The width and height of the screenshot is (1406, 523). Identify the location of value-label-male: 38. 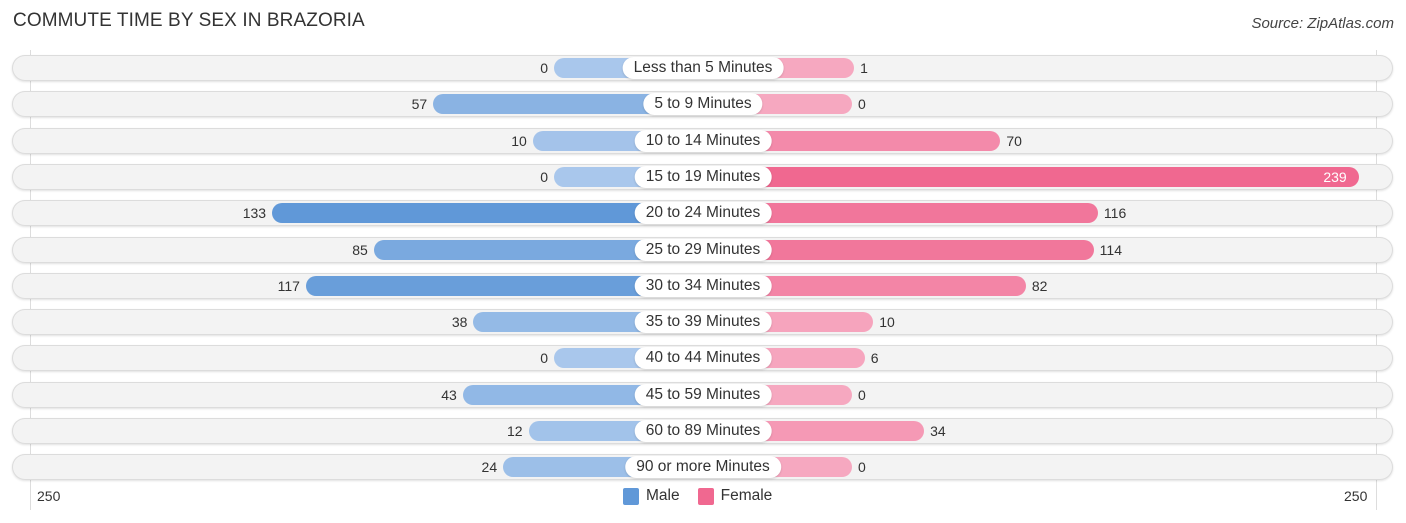
(459, 322).